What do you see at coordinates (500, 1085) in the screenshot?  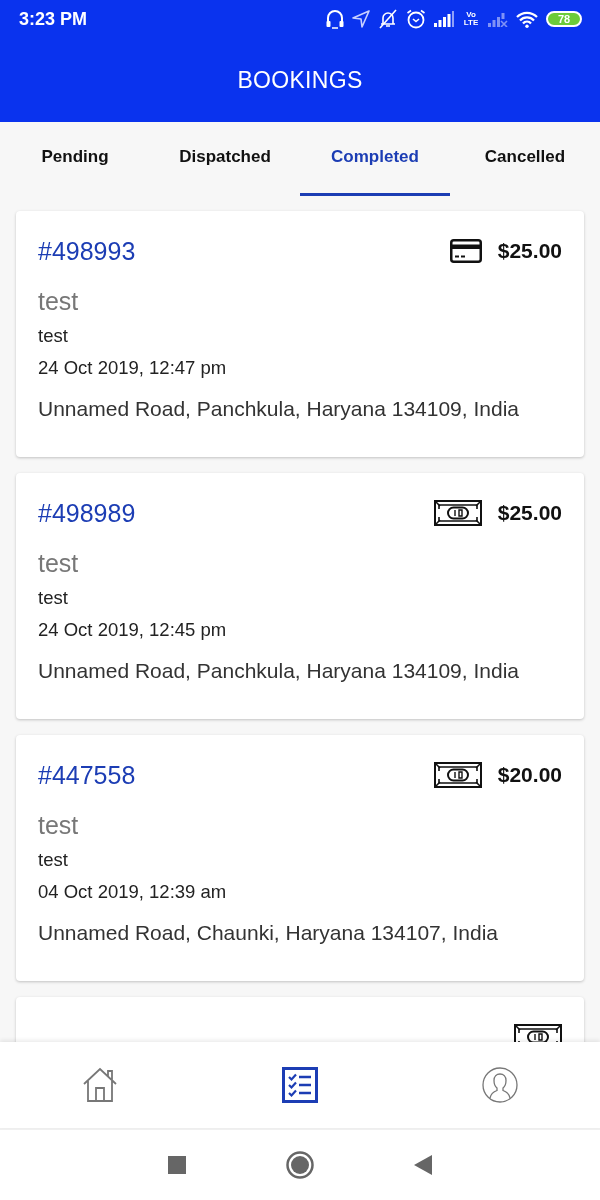 I see `user-icon` at bounding box center [500, 1085].